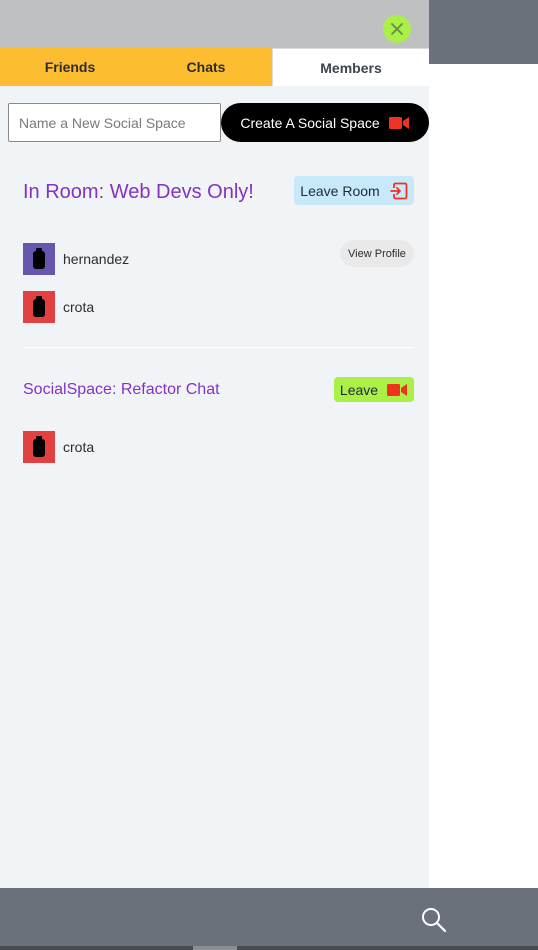  Describe the element at coordinates (114, 122) in the screenshot. I see `new-social-space-input` at that location.